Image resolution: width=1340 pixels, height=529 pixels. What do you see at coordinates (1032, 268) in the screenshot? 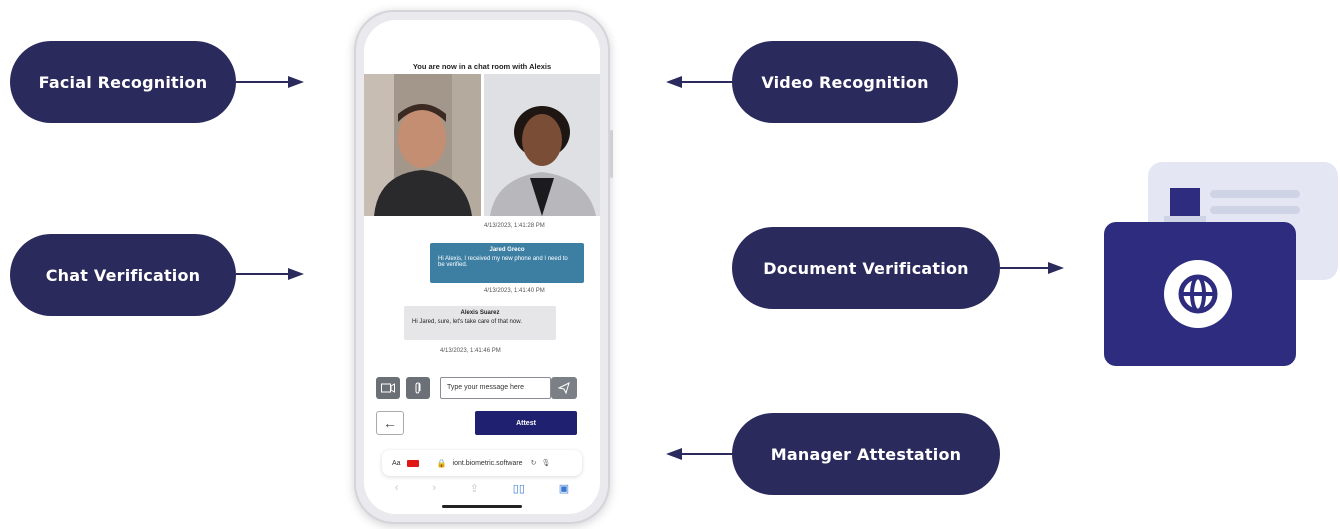
I see `document-verification-arrow` at bounding box center [1032, 268].